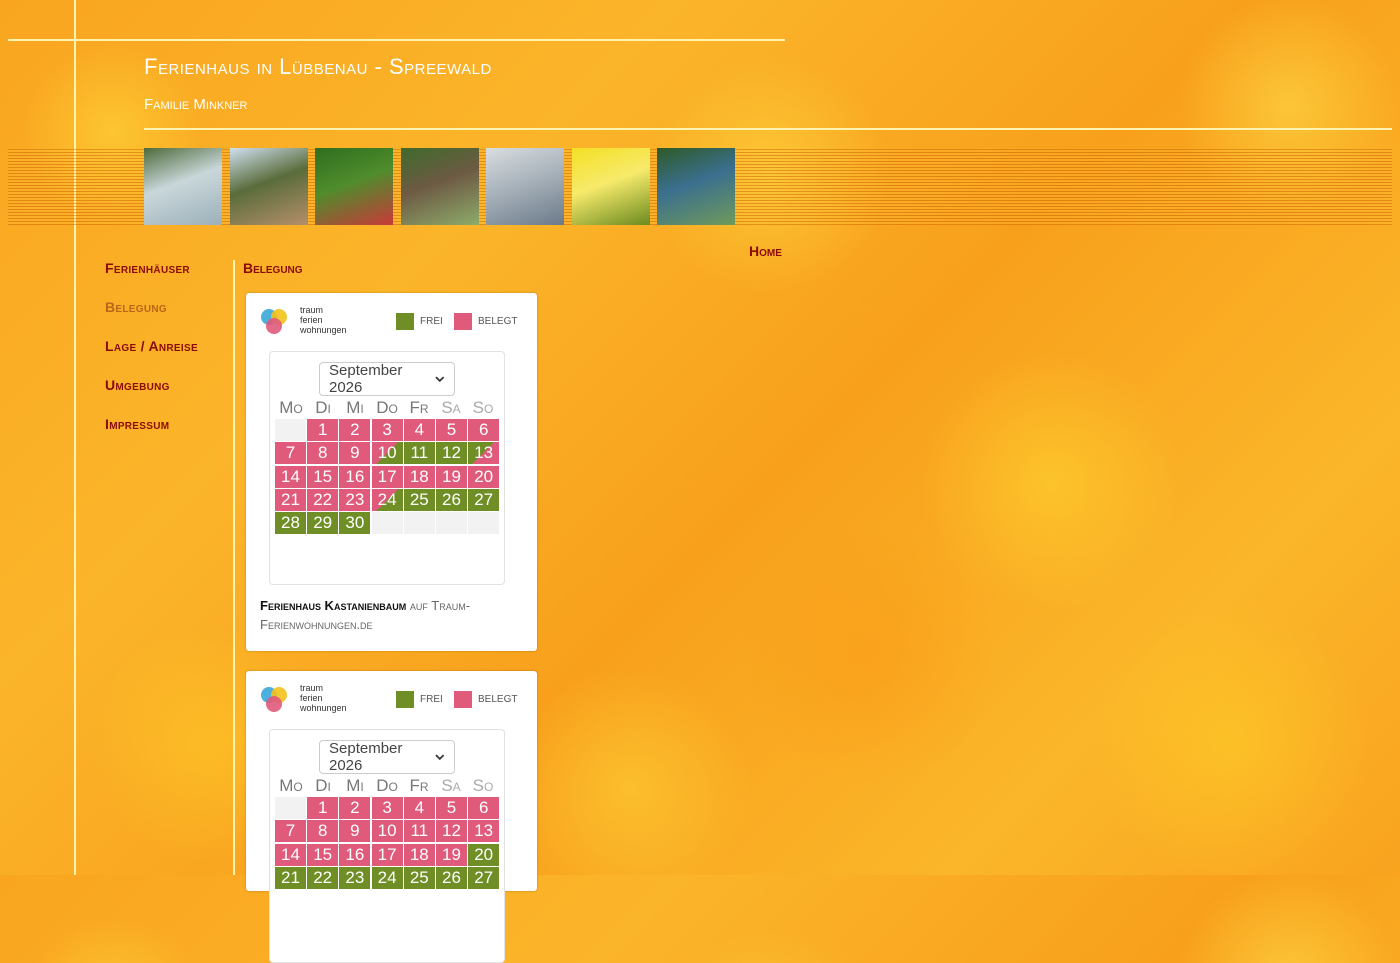 Image resolution: width=1400 pixels, height=963 pixels. Describe the element at coordinates (396, 40) in the screenshot. I see `frame-line-top` at that location.